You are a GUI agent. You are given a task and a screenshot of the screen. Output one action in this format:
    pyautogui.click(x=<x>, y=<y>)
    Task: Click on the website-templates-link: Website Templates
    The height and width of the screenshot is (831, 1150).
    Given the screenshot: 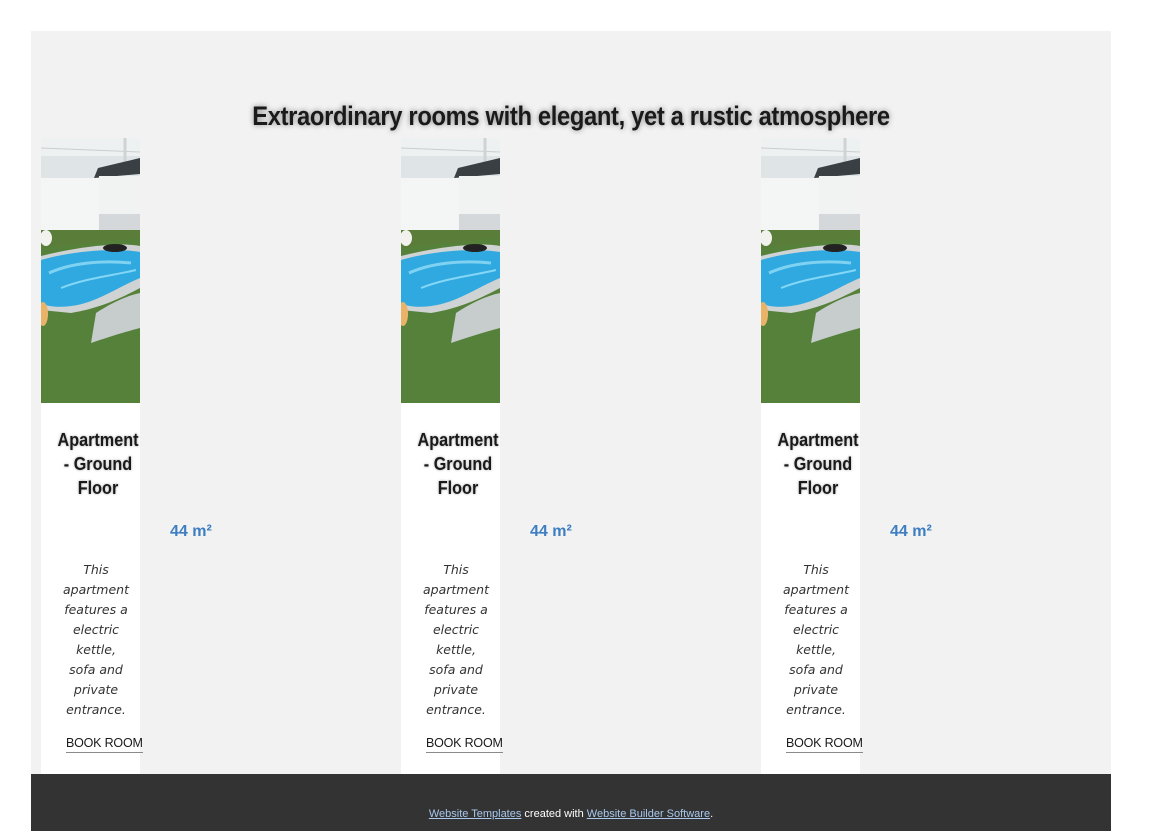 What is the action you would take?
    pyautogui.click(x=475, y=814)
    